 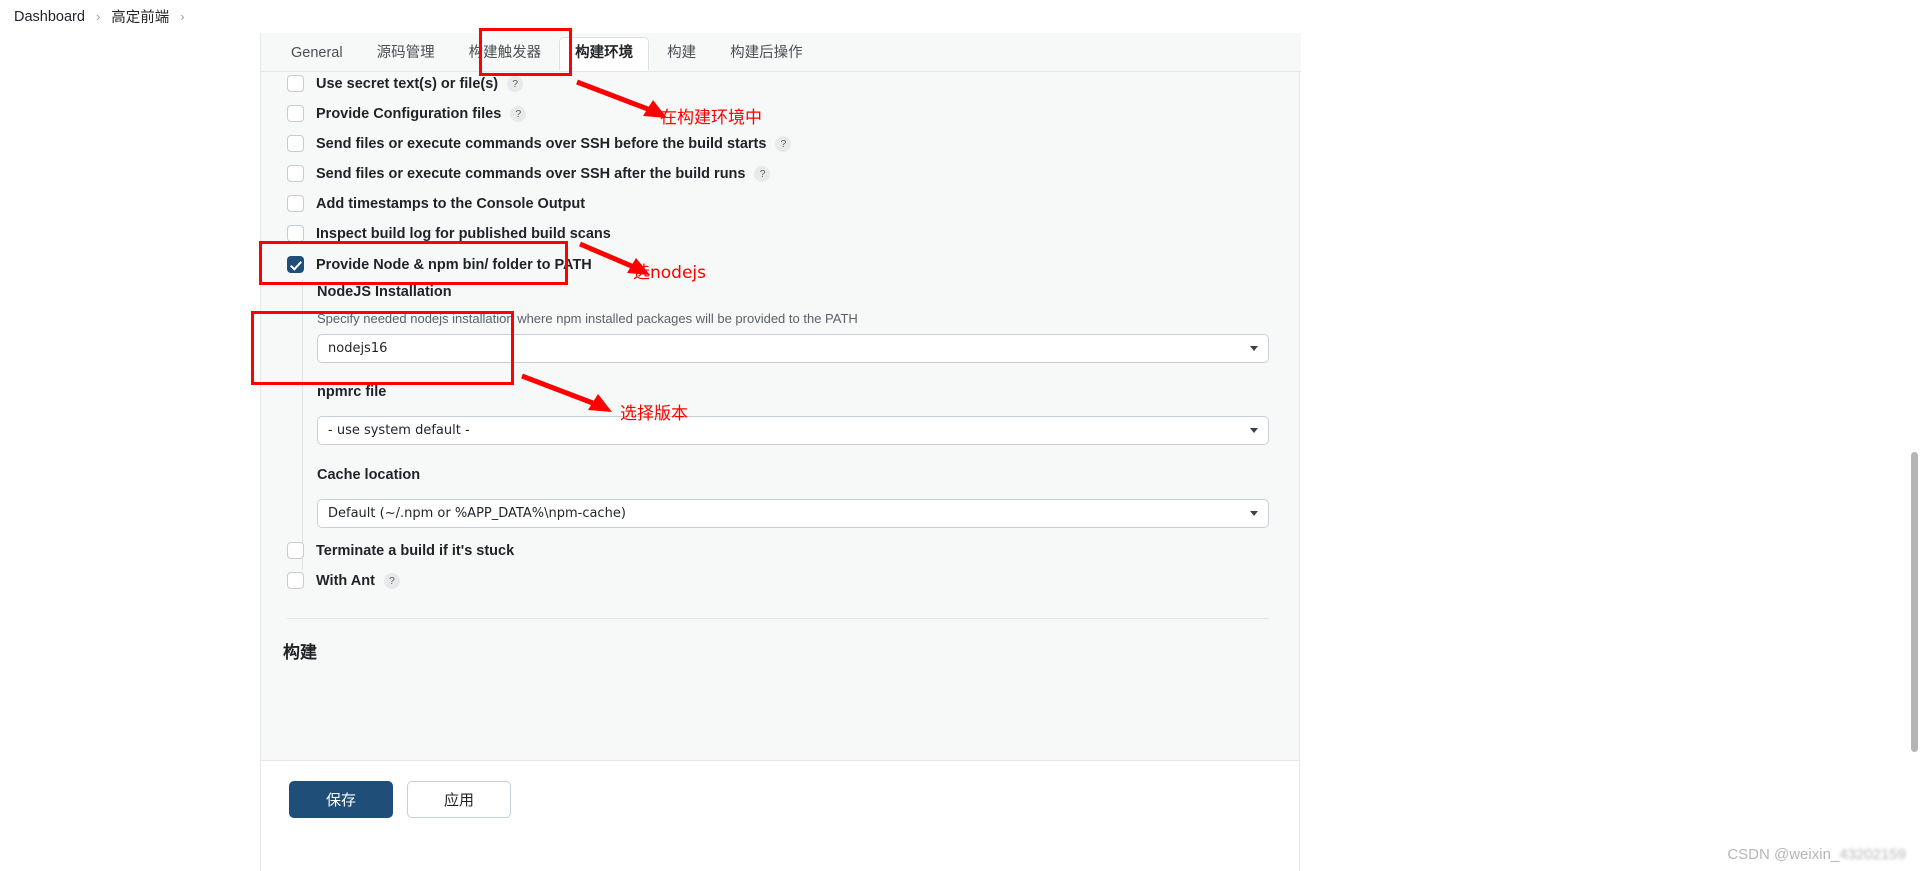 I want to click on tab-post-build: 构建后操作, so click(x=766, y=54).